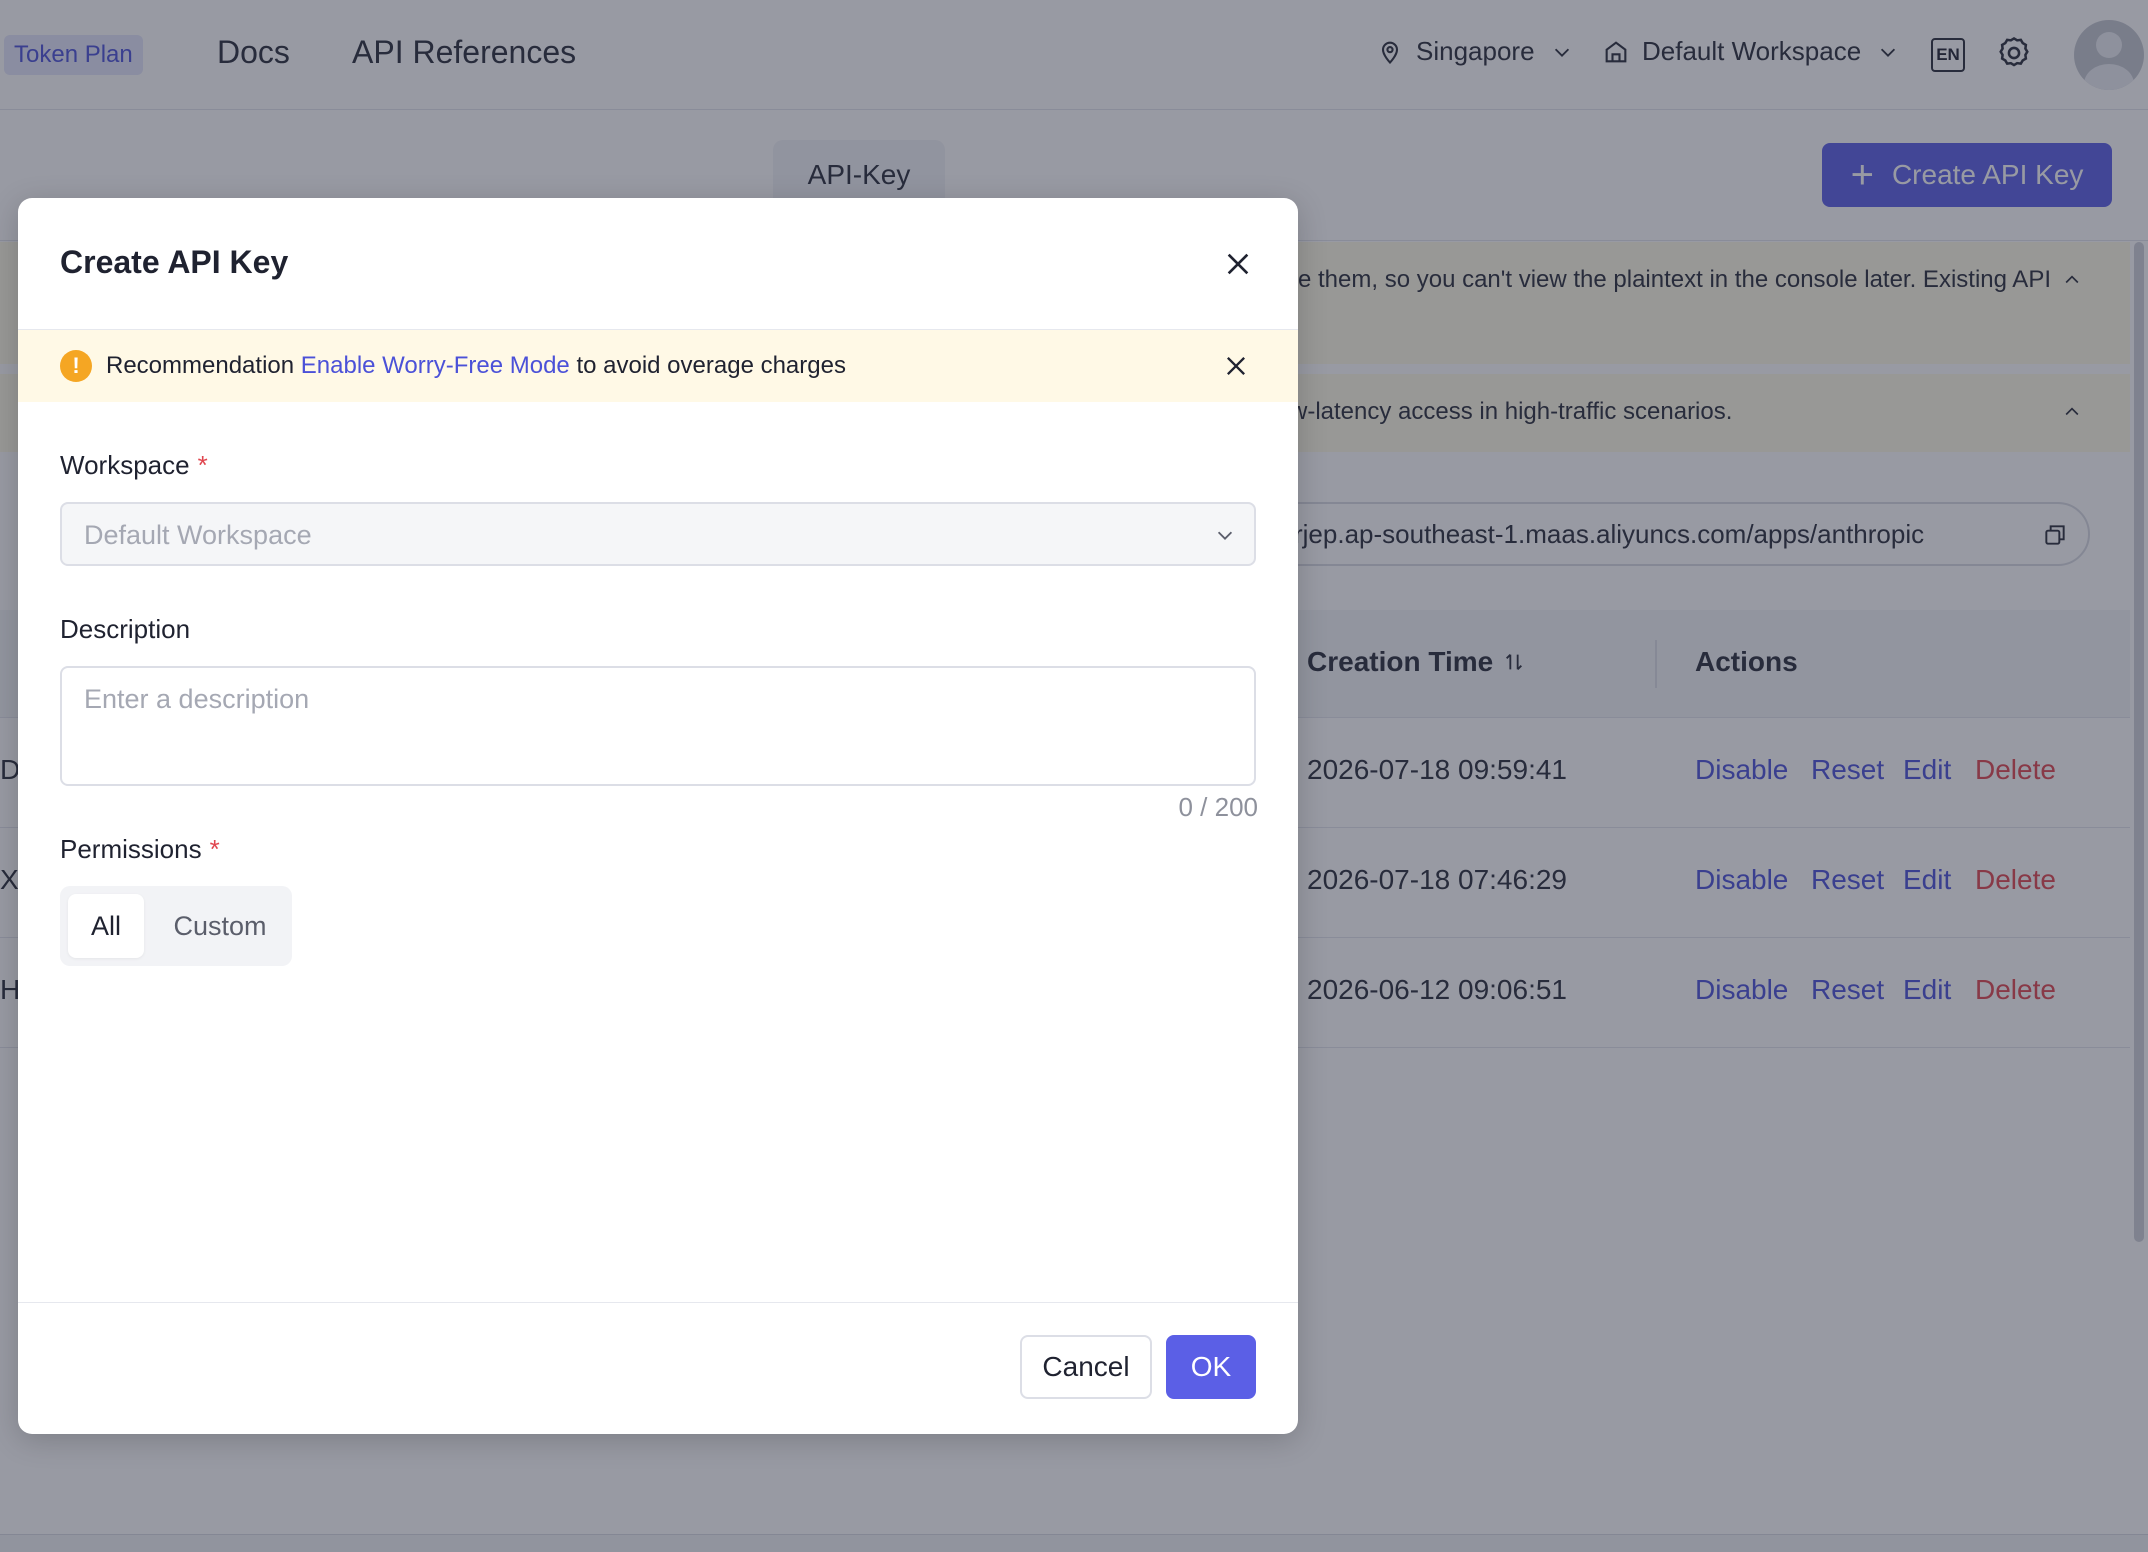 The width and height of the screenshot is (2148, 1552). What do you see at coordinates (658, 534) in the screenshot?
I see `workspace-select: Default Workspace` at bounding box center [658, 534].